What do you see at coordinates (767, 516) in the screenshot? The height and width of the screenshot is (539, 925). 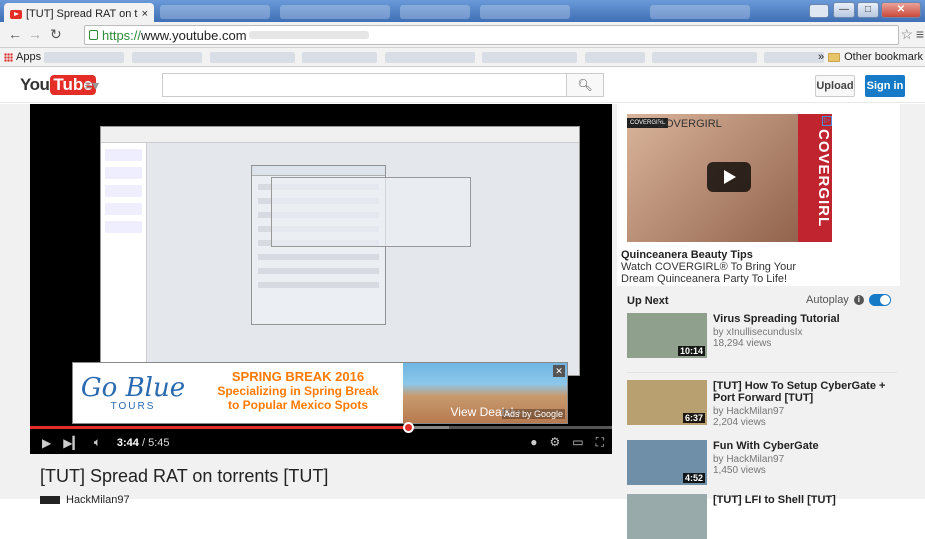 I see `related-video-item: [TUT] LFI to Shell [TUT]` at bounding box center [767, 516].